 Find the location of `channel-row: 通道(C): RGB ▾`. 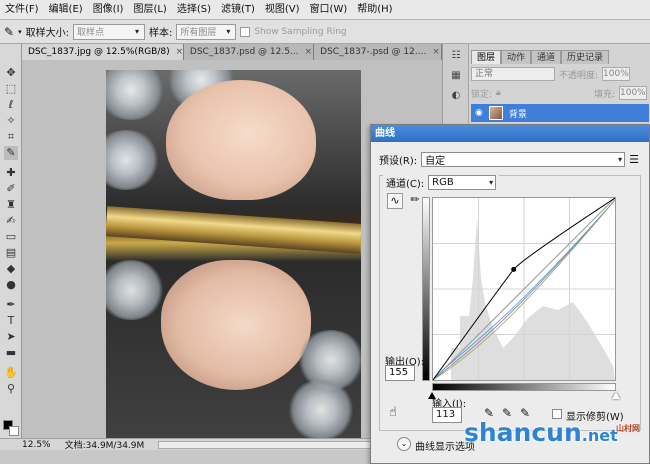

channel-row: 通道(C): RGB ▾ is located at coordinates (441, 182).